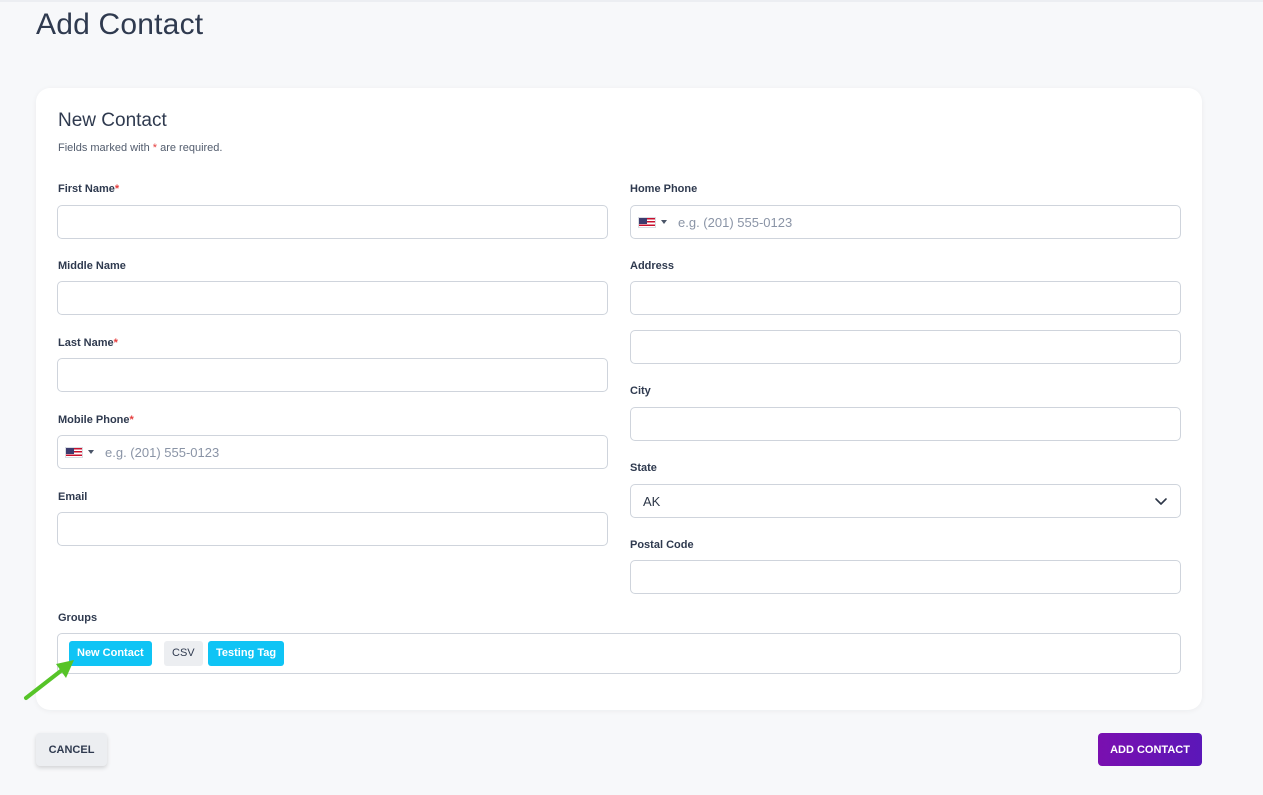 Image resolution: width=1263 pixels, height=795 pixels. I want to click on home-phone-label: Home Phone, so click(664, 189).